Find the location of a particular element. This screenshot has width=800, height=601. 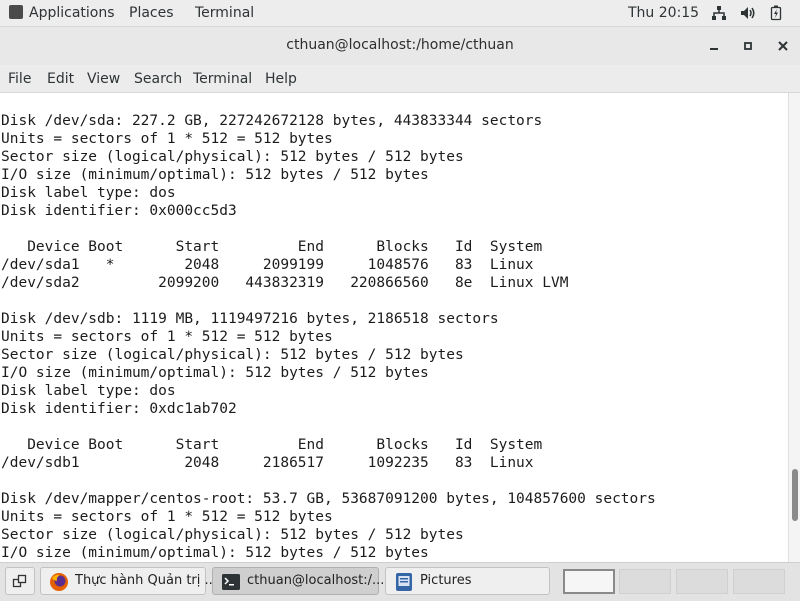

volume-icon is located at coordinates (748, 13).